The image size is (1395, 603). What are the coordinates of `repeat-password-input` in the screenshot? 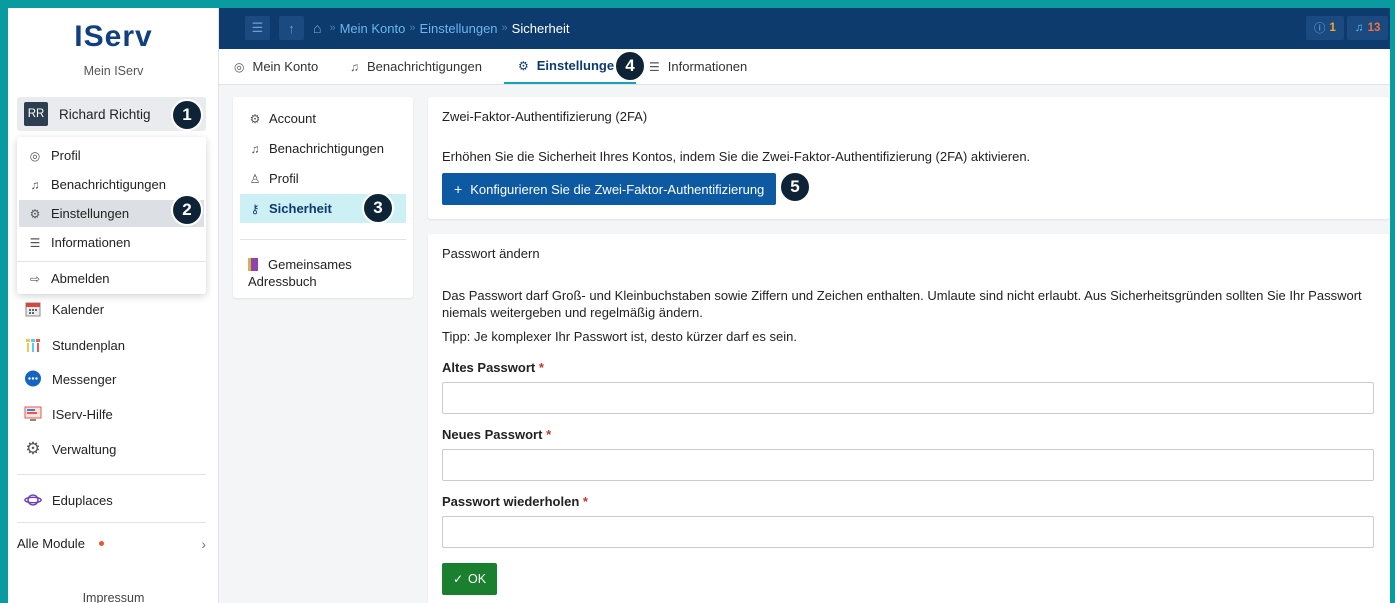 It's located at (908, 532).